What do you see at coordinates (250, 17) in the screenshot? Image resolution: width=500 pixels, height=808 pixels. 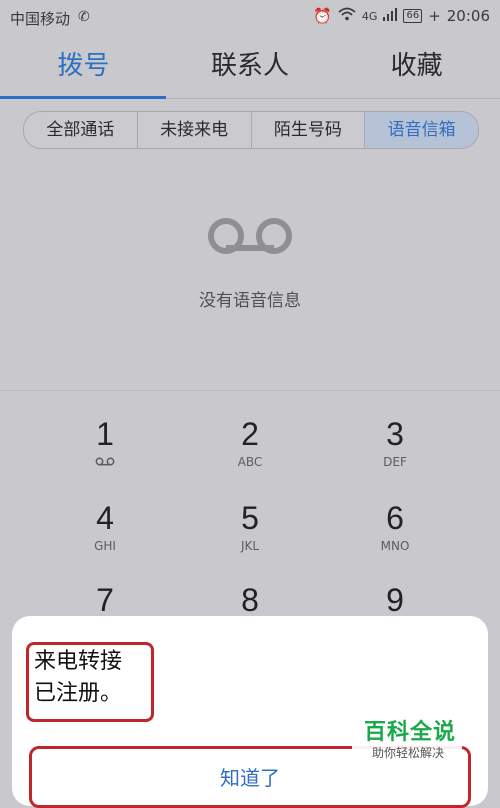 I see `status-bar: 中国移动 ✆ ⏰ 4G 66 + 20:06` at bounding box center [250, 17].